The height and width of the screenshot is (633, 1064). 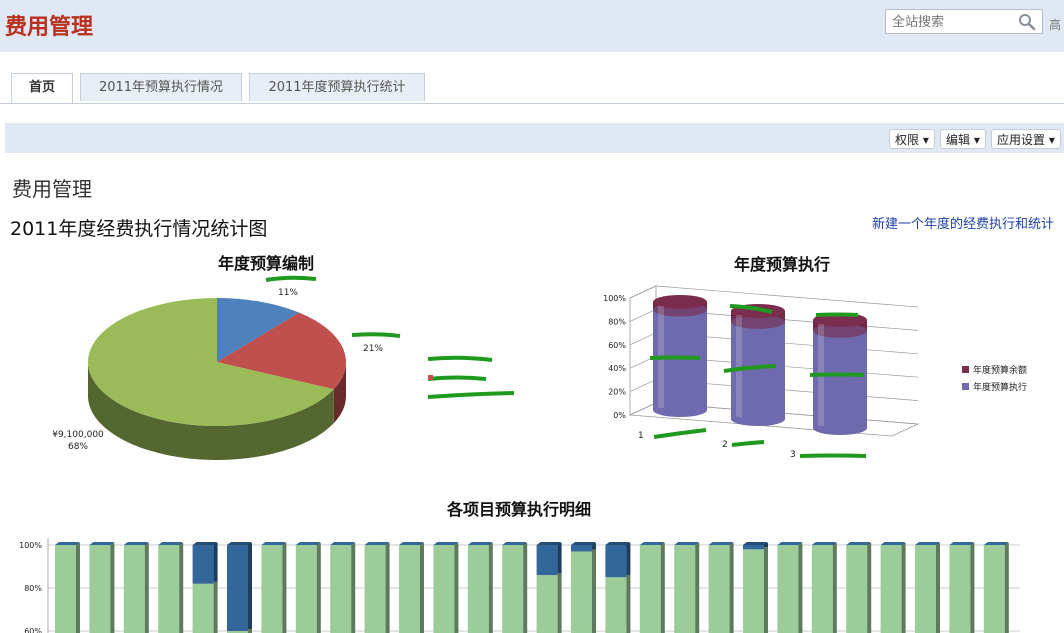 I want to click on detail-chart-title: 各项目预算执行明细, so click(x=518, y=509).